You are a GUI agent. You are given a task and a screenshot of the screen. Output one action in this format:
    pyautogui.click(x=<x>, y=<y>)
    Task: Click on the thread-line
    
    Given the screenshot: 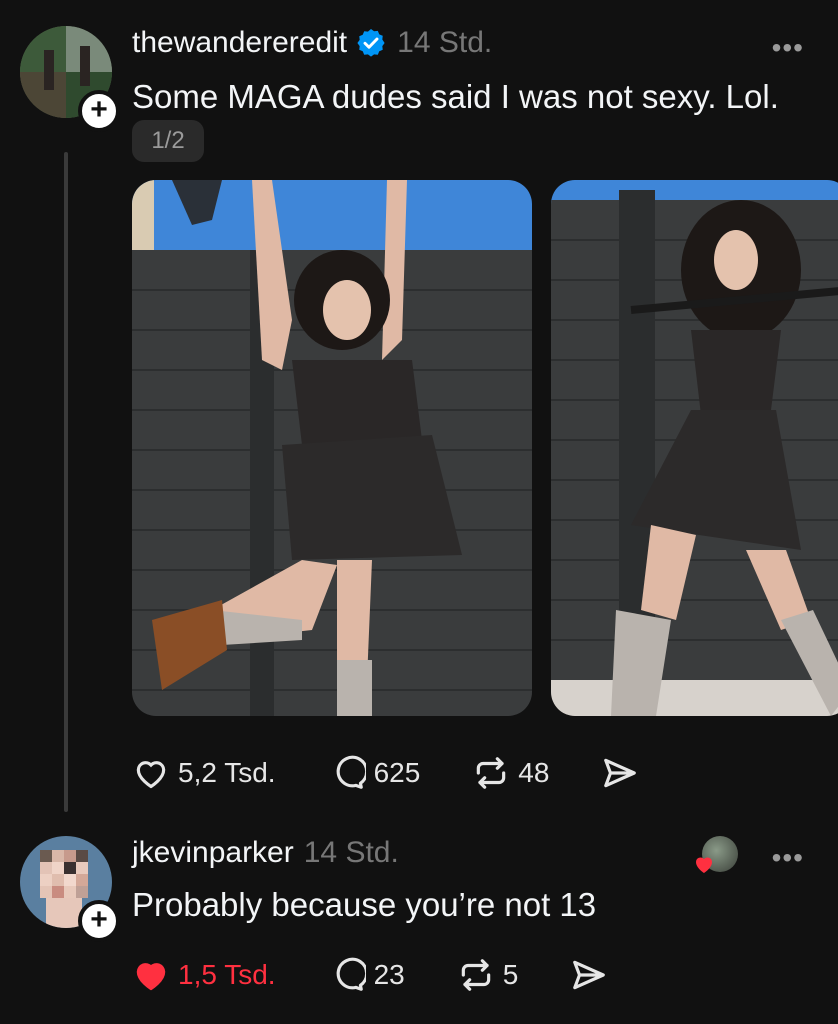 What is the action you would take?
    pyautogui.click(x=66, y=482)
    